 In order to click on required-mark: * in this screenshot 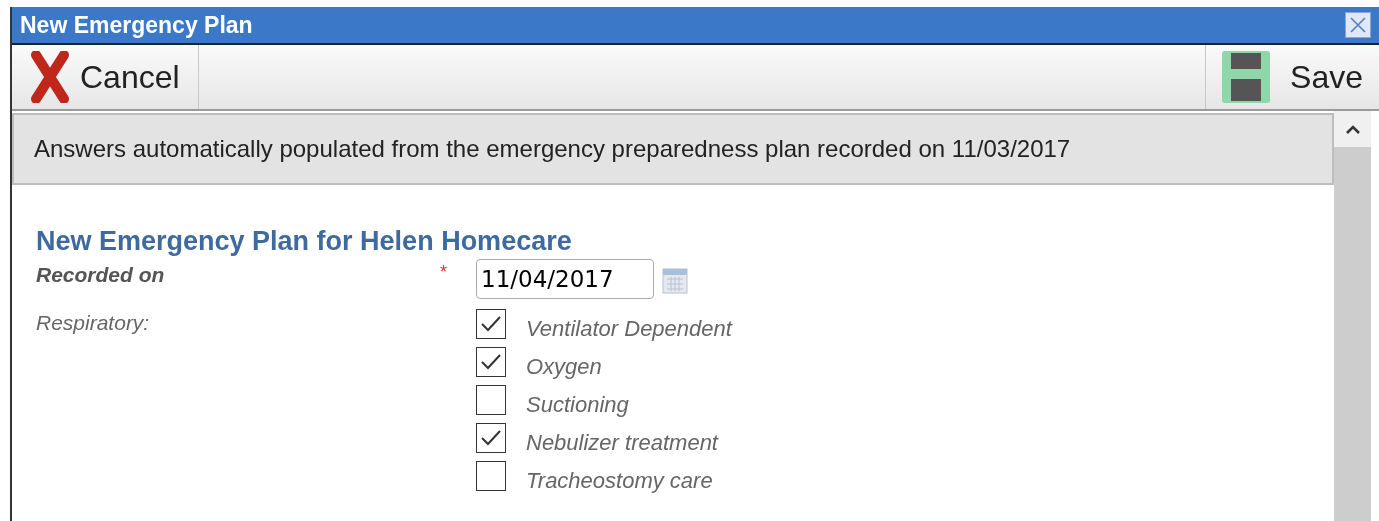, I will do `click(444, 272)`.